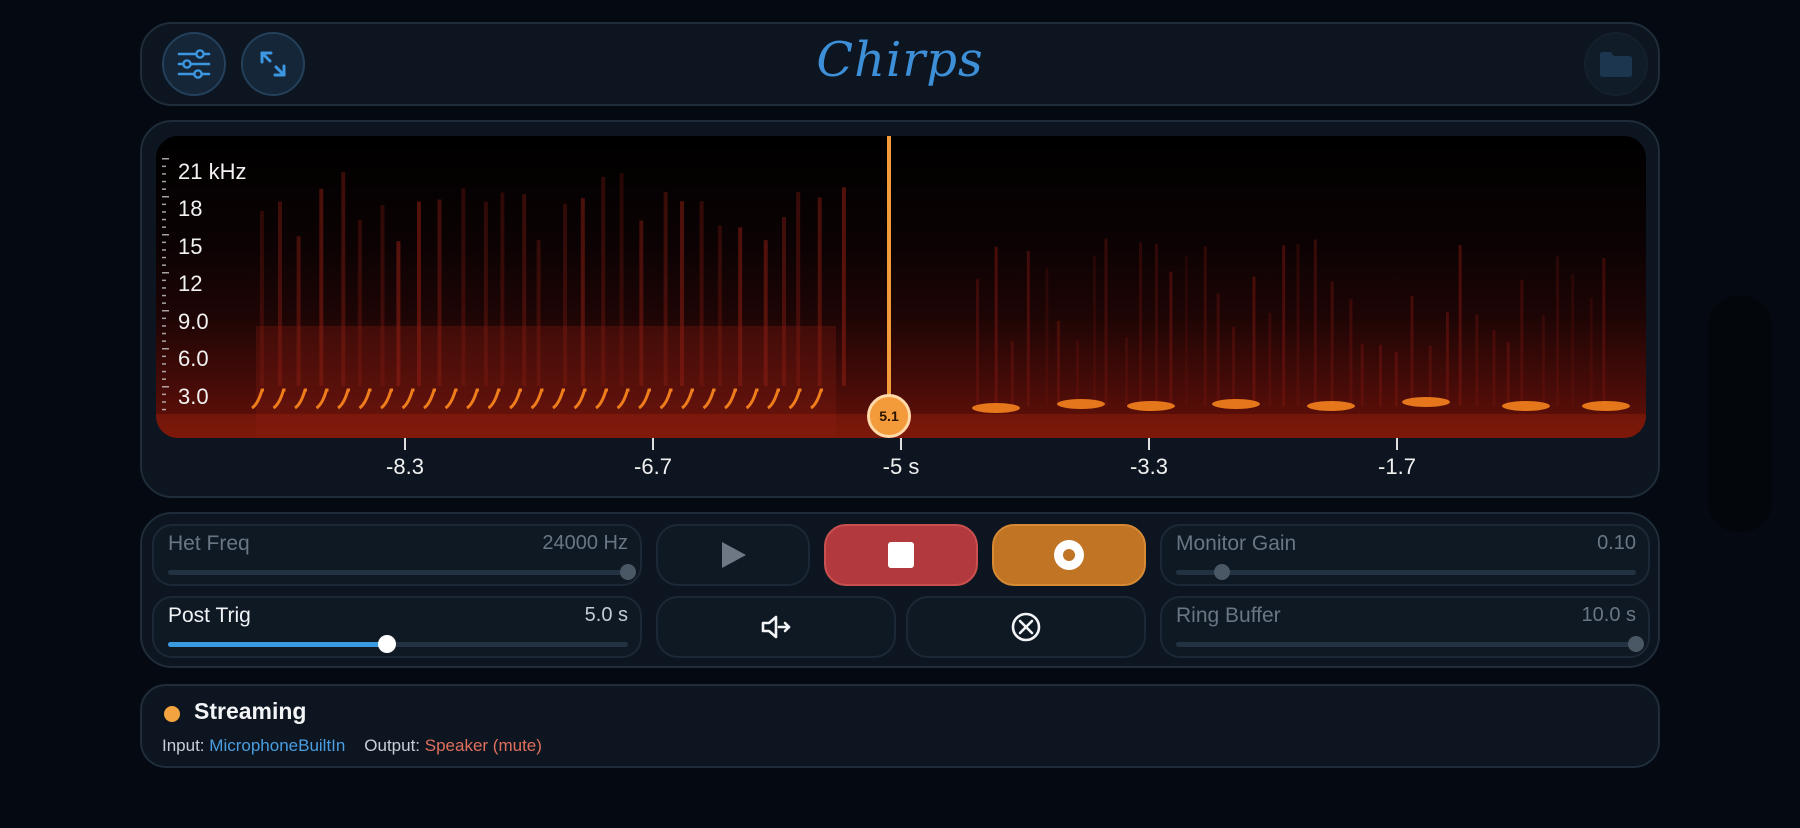  What do you see at coordinates (183, 745) in the screenshot?
I see `input-label: Input:` at bounding box center [183, 745].